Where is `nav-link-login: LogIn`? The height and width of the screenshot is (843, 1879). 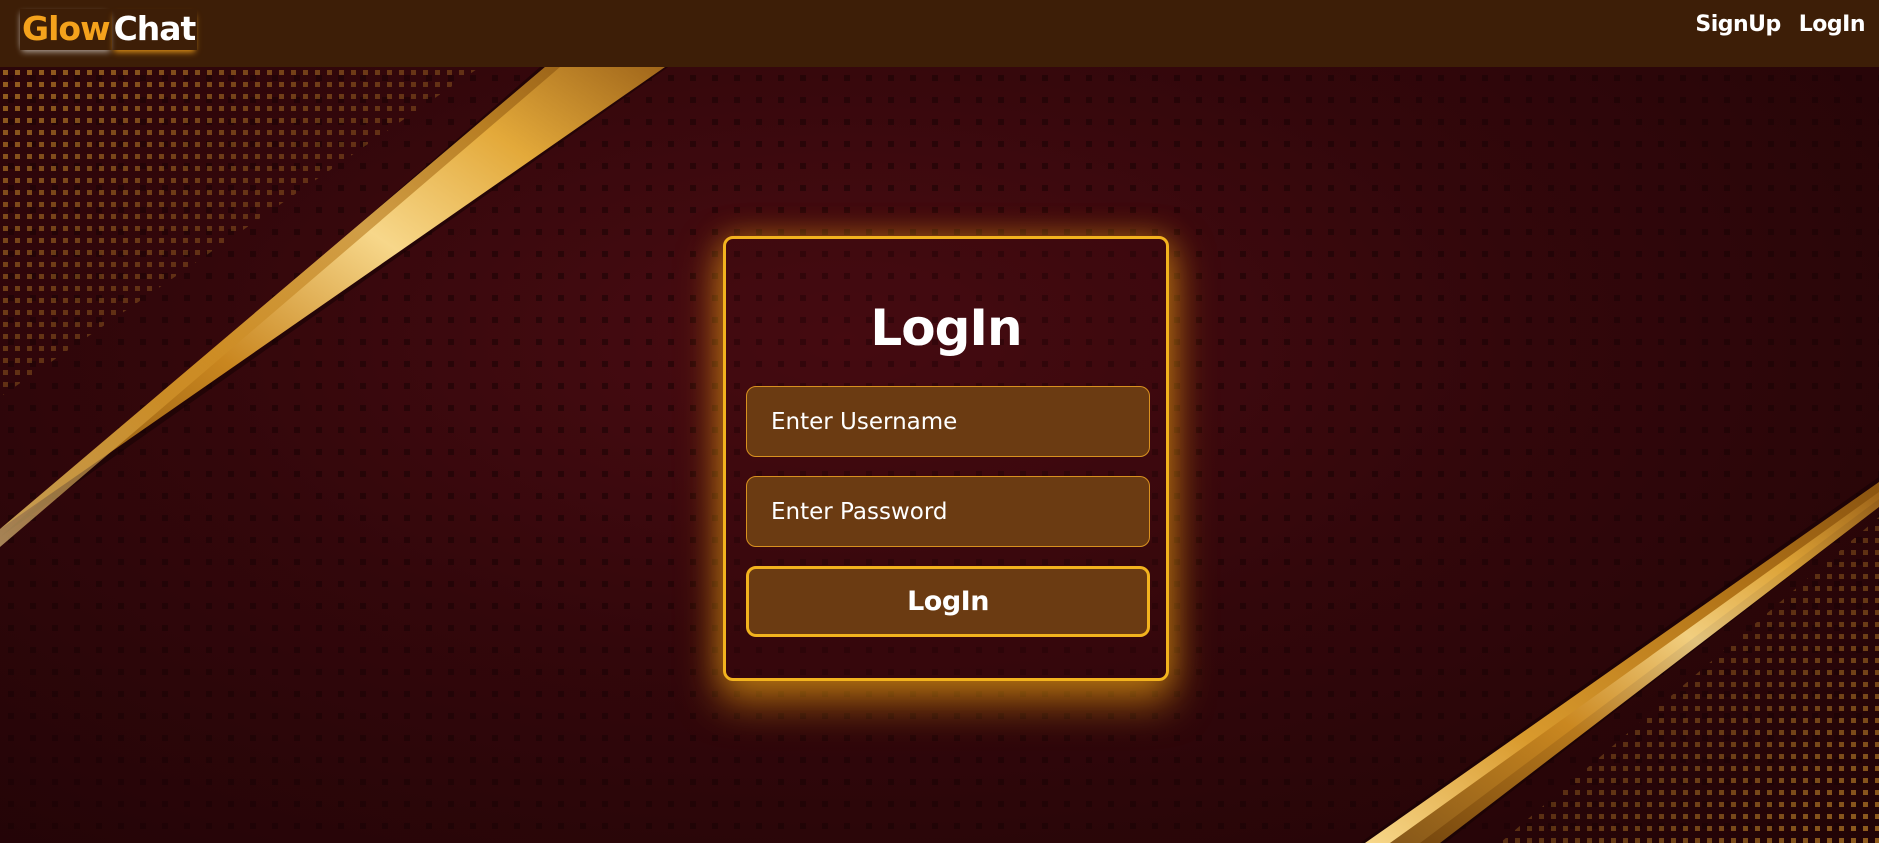 nav-link-login: LogIn is located at coordinates (1832, 24).